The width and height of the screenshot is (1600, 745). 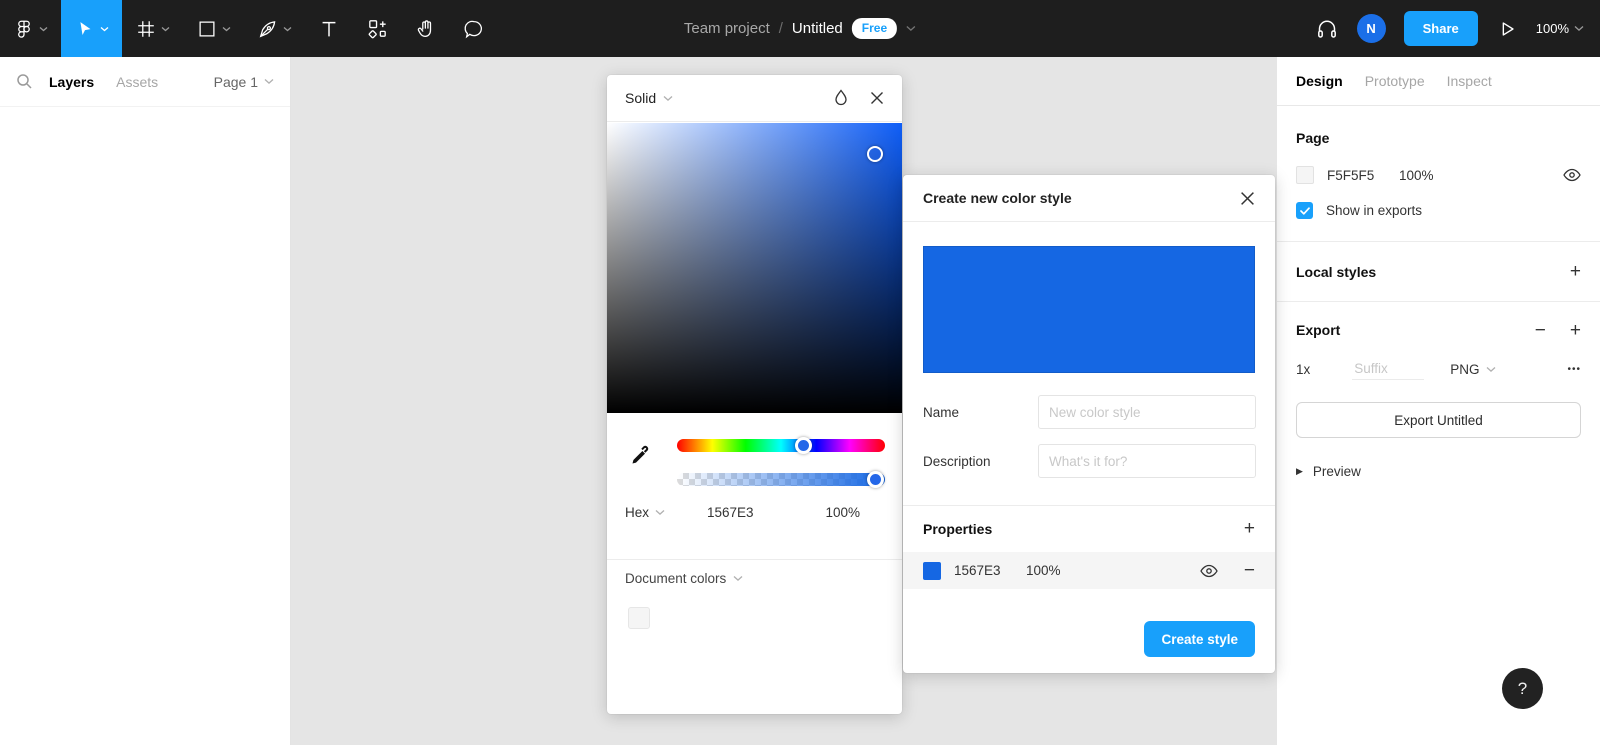 I want to click on share-button: Share, so click(x=1440, y=28).